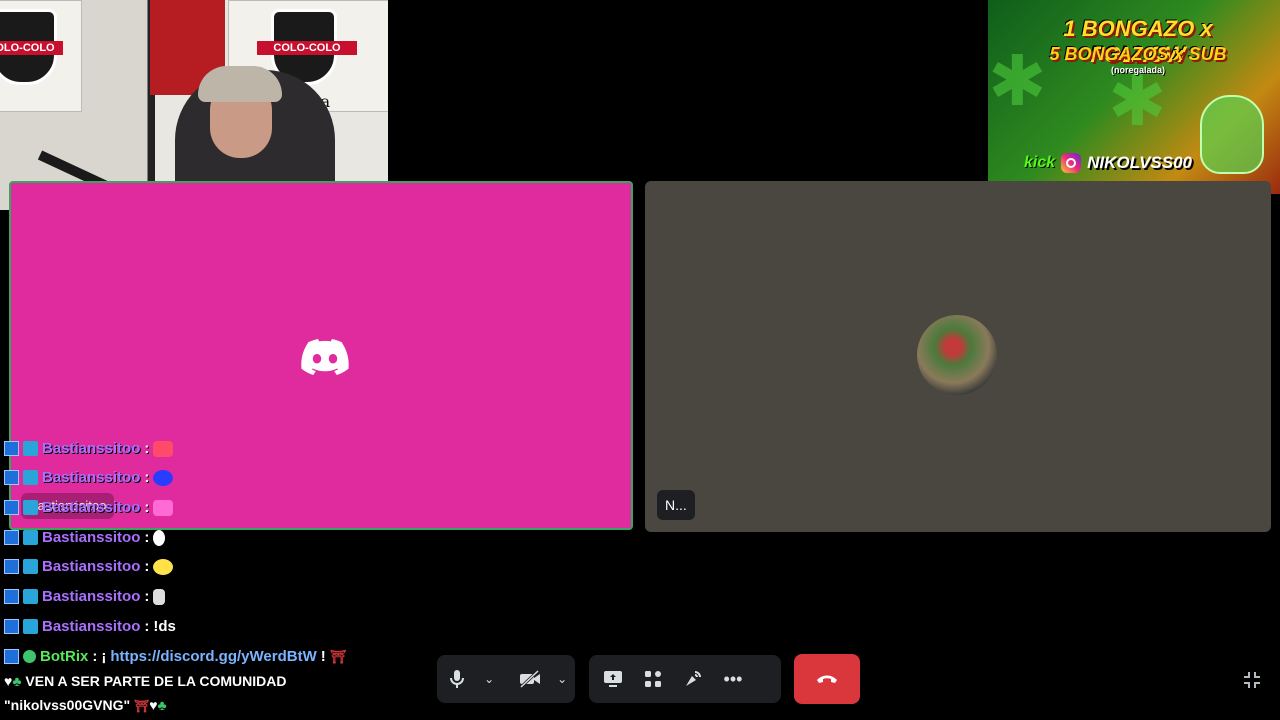 This screenshot has width=1280, height=720. What do you see at coordinates (733, 679) in the screenshot?
I see `more-icon: •••` at bounding box center [733, 679].